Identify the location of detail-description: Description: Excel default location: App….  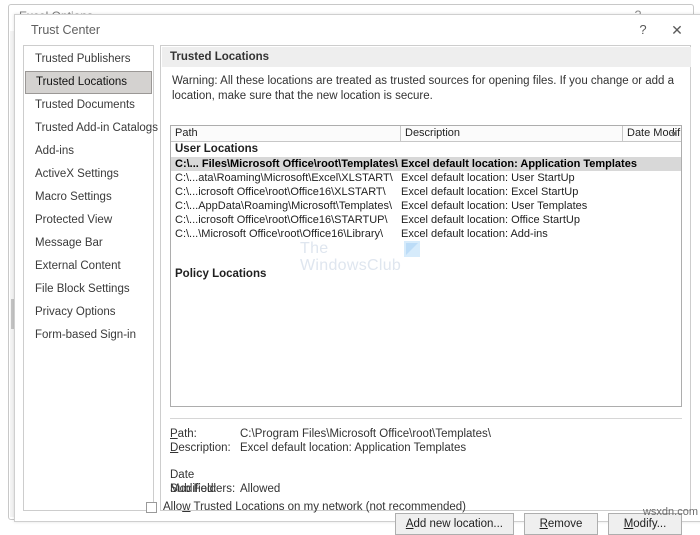
(426, 448).